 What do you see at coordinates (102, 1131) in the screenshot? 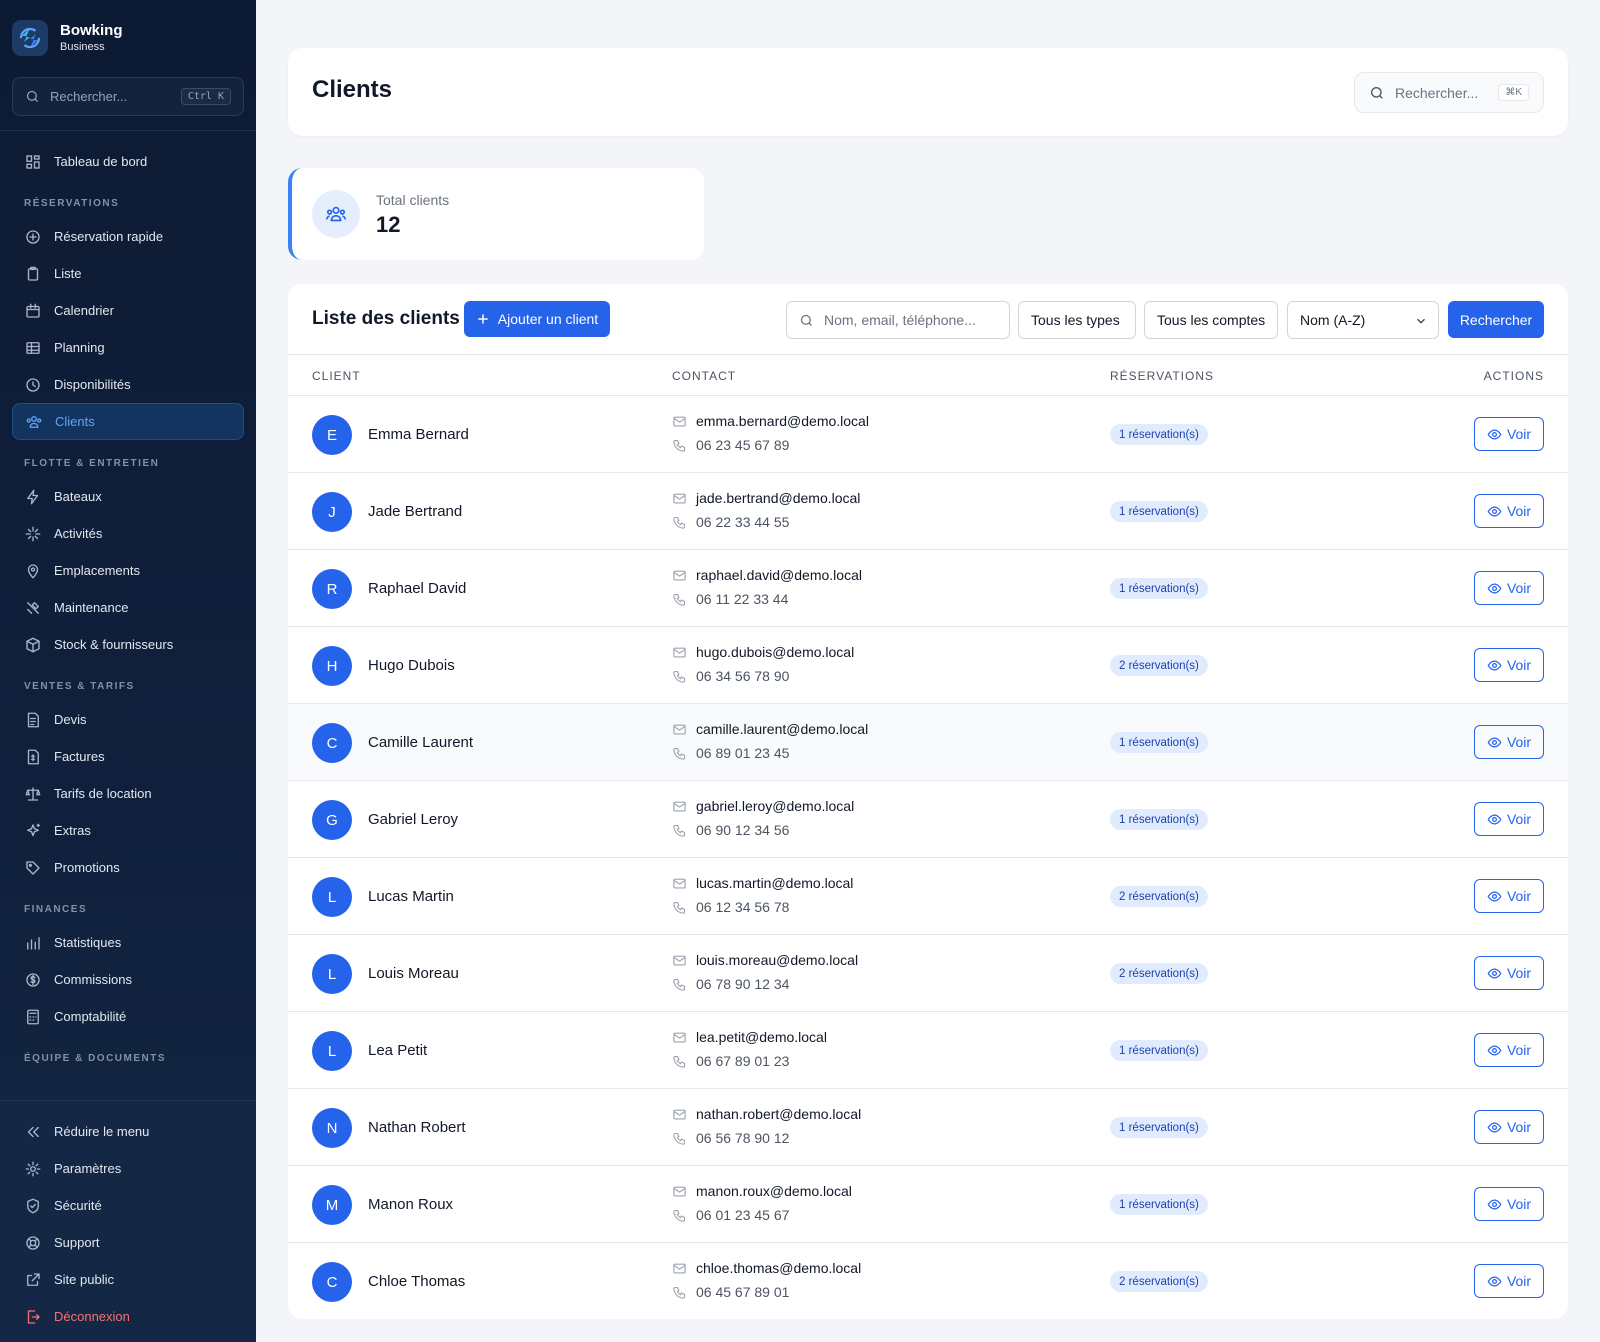
I see `sidebar-item-label: Réduire le menu` at bounding box center [102, 1131].